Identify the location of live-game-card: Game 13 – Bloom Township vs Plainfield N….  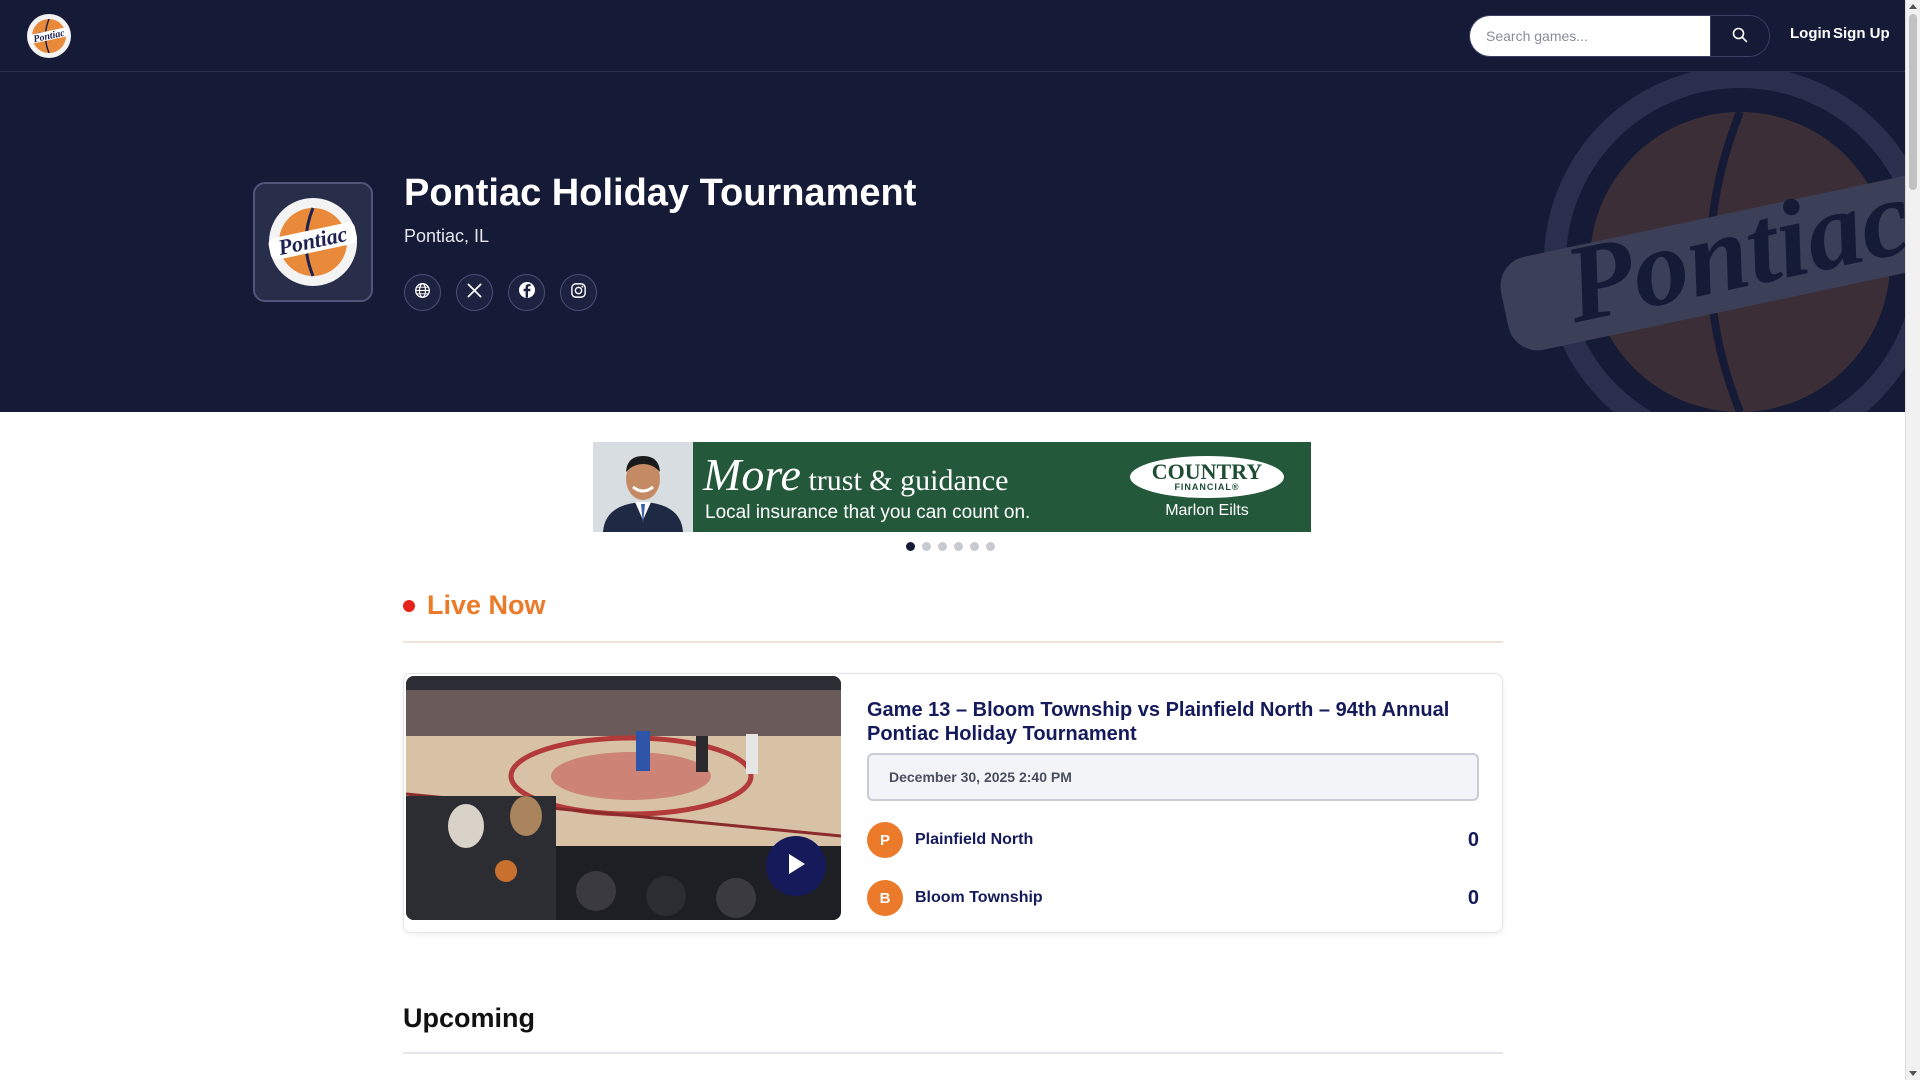
(953, 803).